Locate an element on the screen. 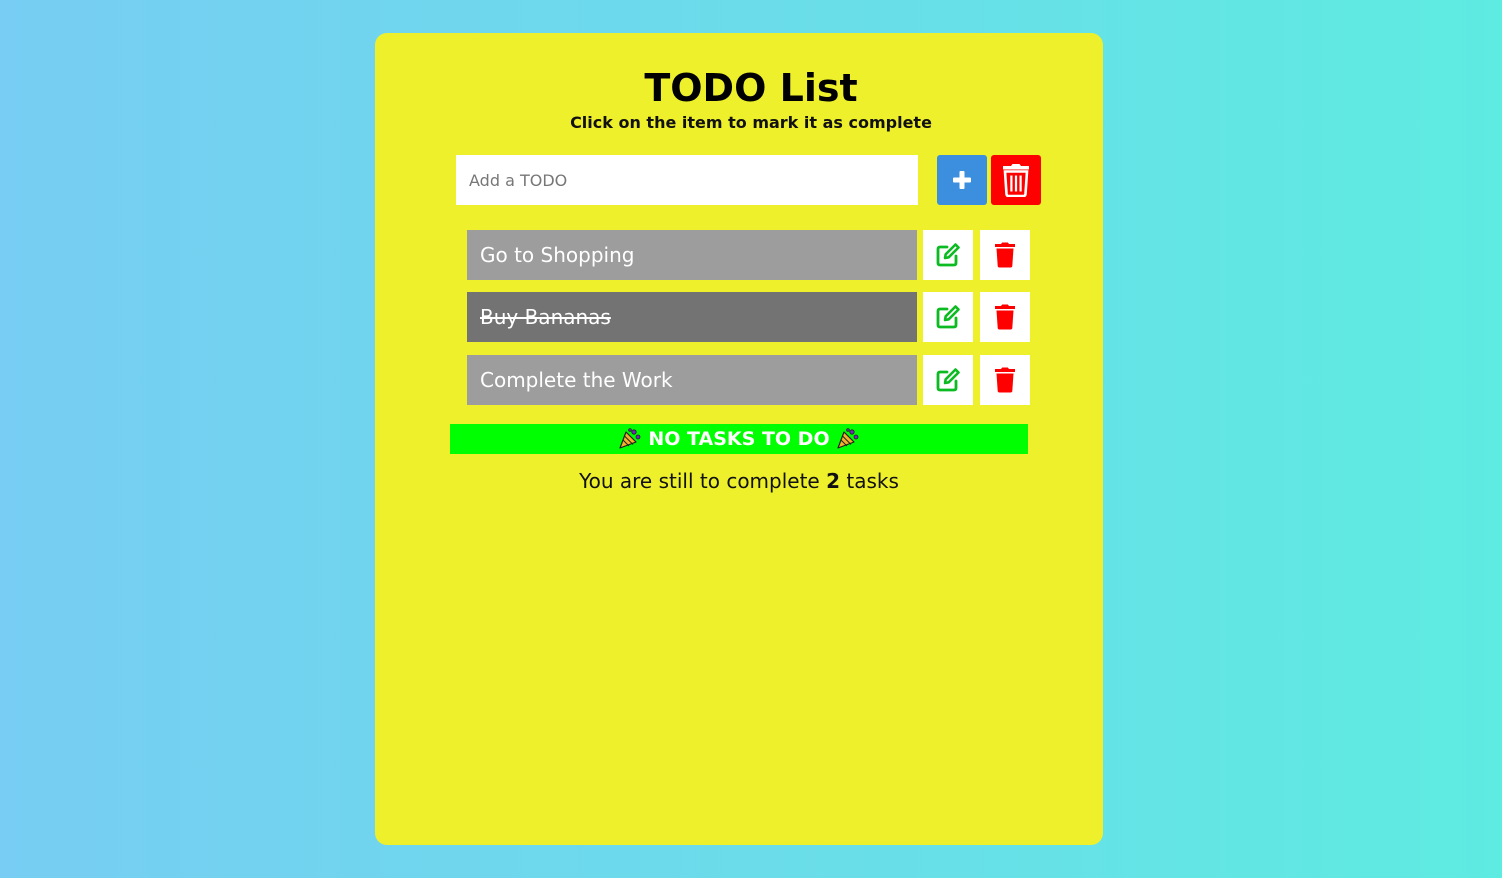 The image size is (1502, 878). remaining-tasks-counter: You are still to complete 2 tasks is located at coordinates (739, 481).